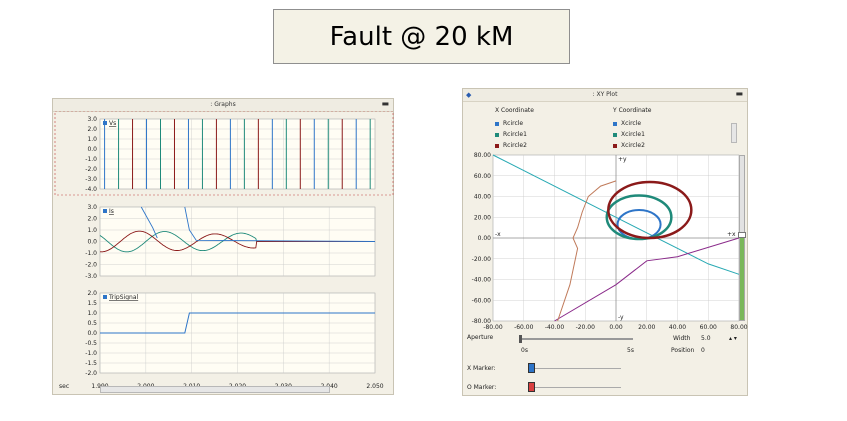 The width and height of the screenshot is (847, 421). What do you see at coordinates (91, 343) in the screenshot?
I see `trip-tick-label: -0.5` at bounding box center [91, 343].